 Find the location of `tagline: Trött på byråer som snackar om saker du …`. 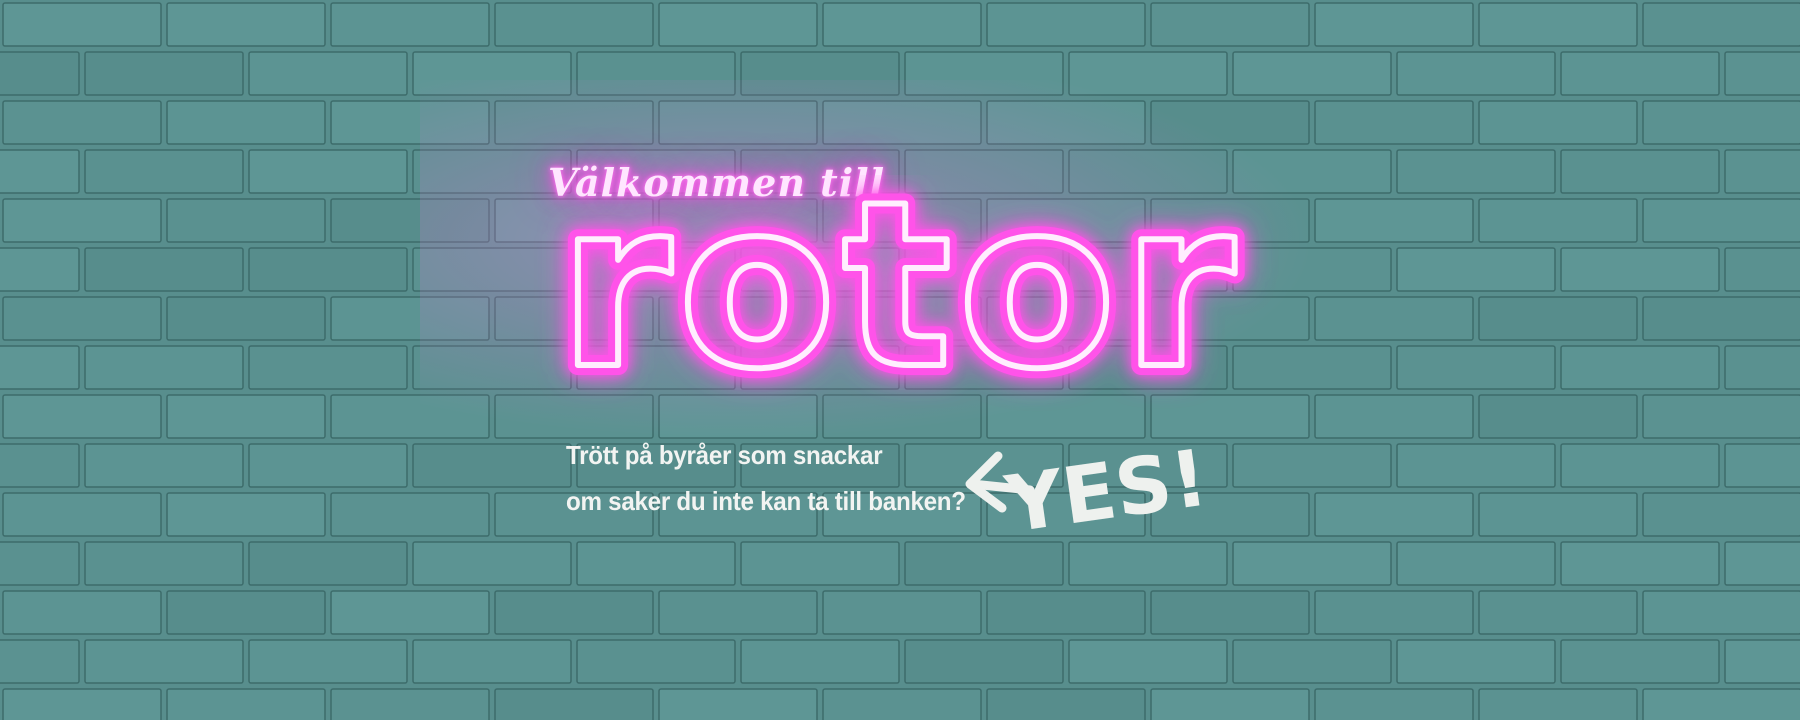

tagline: Trött på byråer som snackar om saker du … is located at coordinates (766, 478).